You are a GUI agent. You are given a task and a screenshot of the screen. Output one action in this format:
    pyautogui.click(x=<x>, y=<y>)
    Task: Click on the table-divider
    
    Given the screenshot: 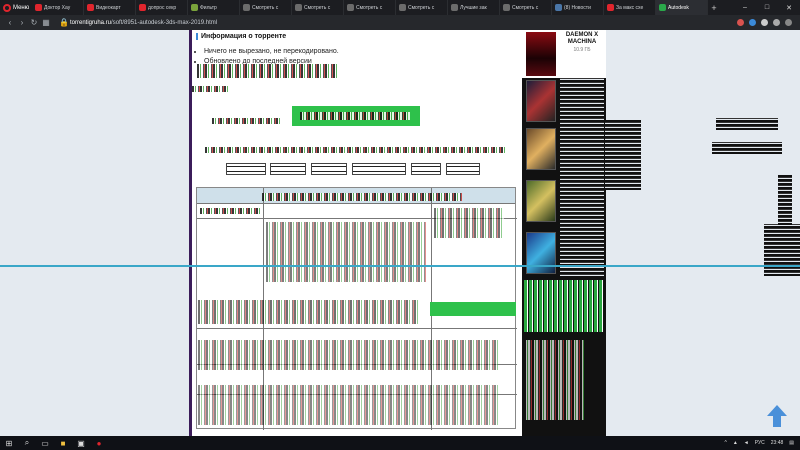 What is the action you would take?
    pyautogui.click(x=357, y=328)
    